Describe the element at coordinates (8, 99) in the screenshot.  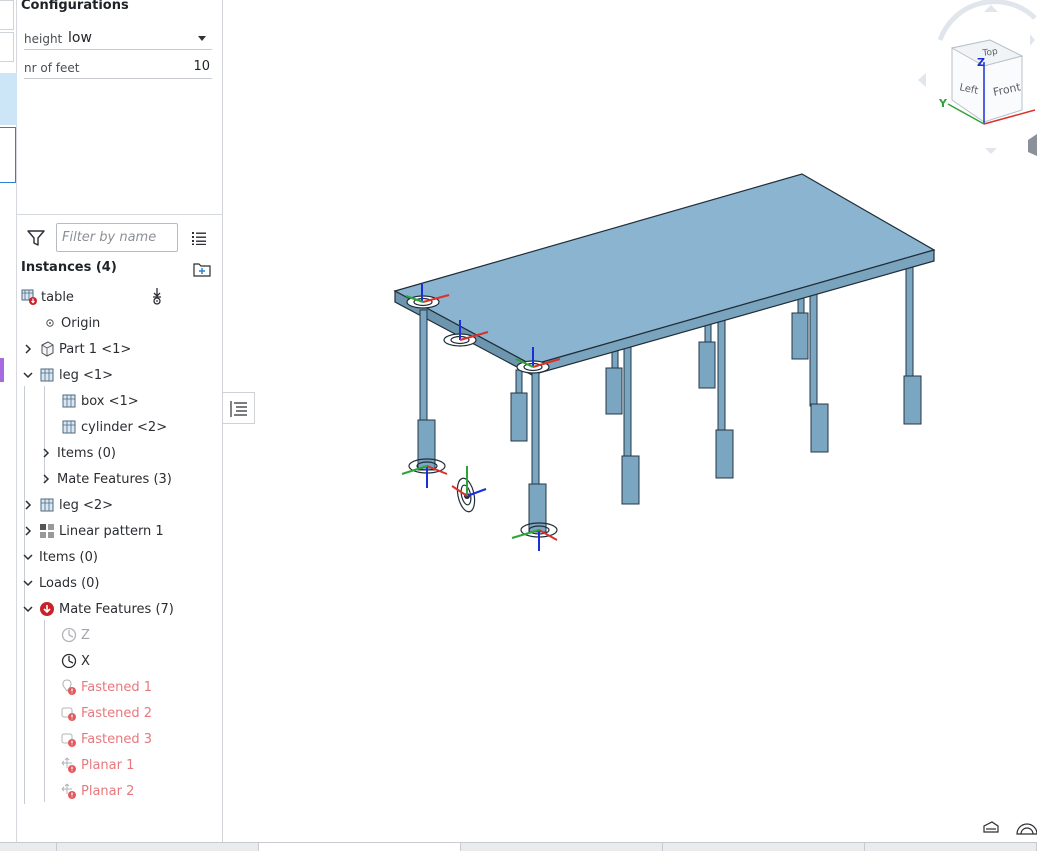
I see `edge-highlight` at that location.